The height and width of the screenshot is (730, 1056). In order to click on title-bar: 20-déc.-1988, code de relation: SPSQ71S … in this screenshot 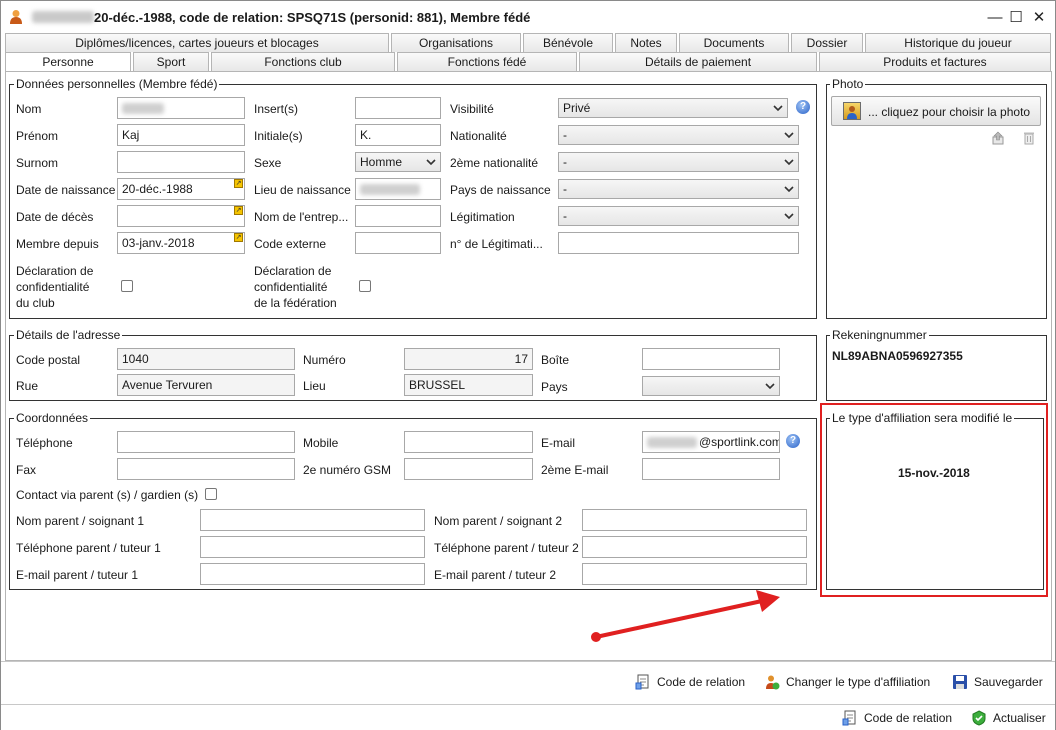, I will do `click(528, 16)`.